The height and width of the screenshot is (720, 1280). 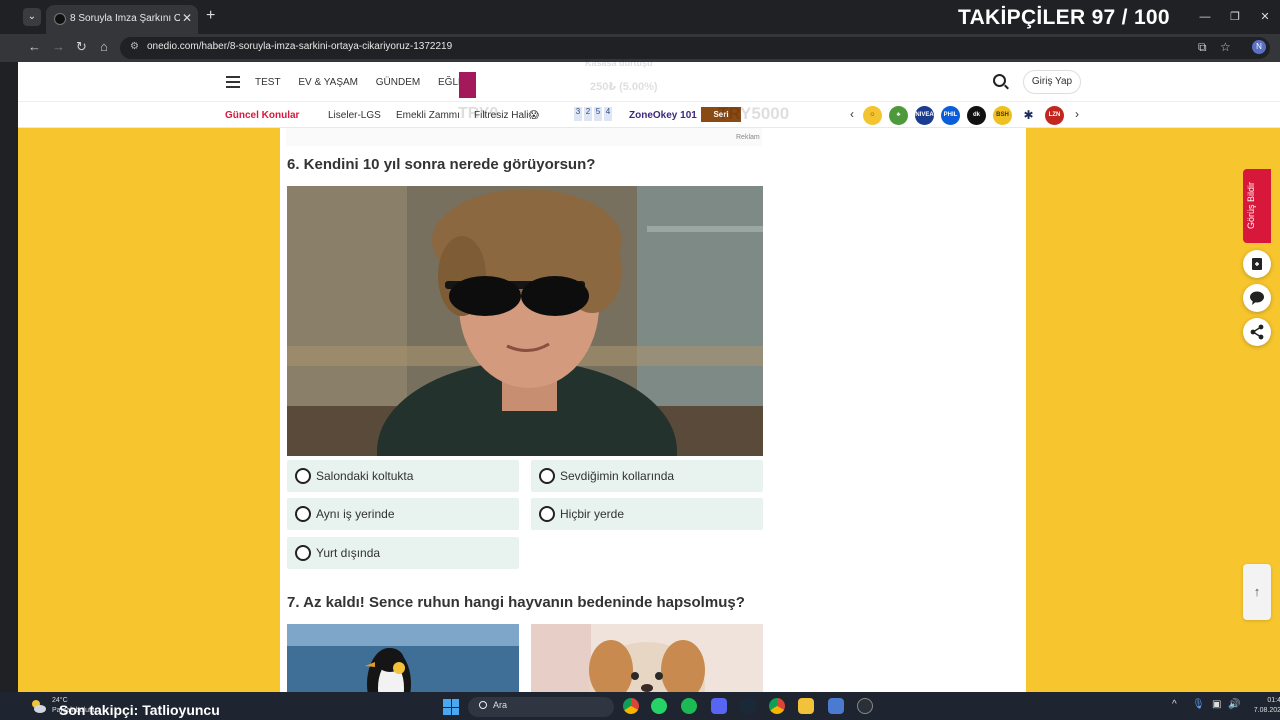 What do you see at coordinates (748, 706) in the screenshot?
I see `steam-icon` at bounding box center [748, 706].